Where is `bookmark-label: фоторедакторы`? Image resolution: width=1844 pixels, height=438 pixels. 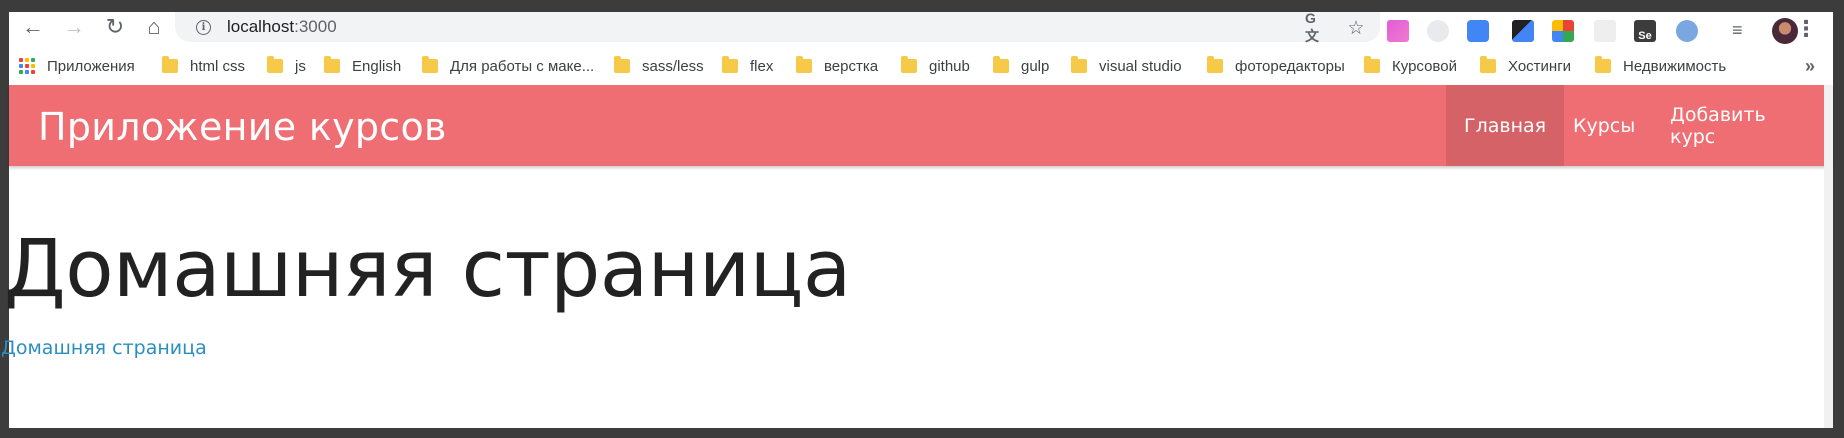
bookmark-label: фоторедакторы is located at coordinates (1290, 66).